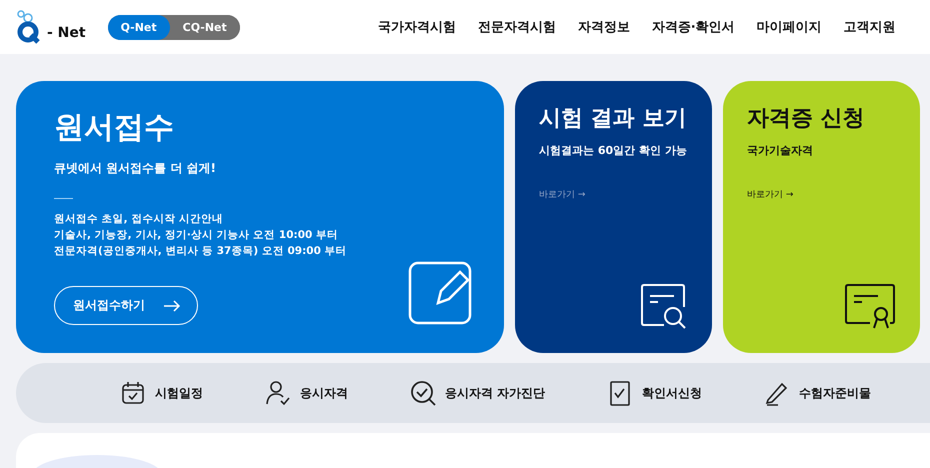  I want to click on card-title: 원서접수, so click(114, 128).